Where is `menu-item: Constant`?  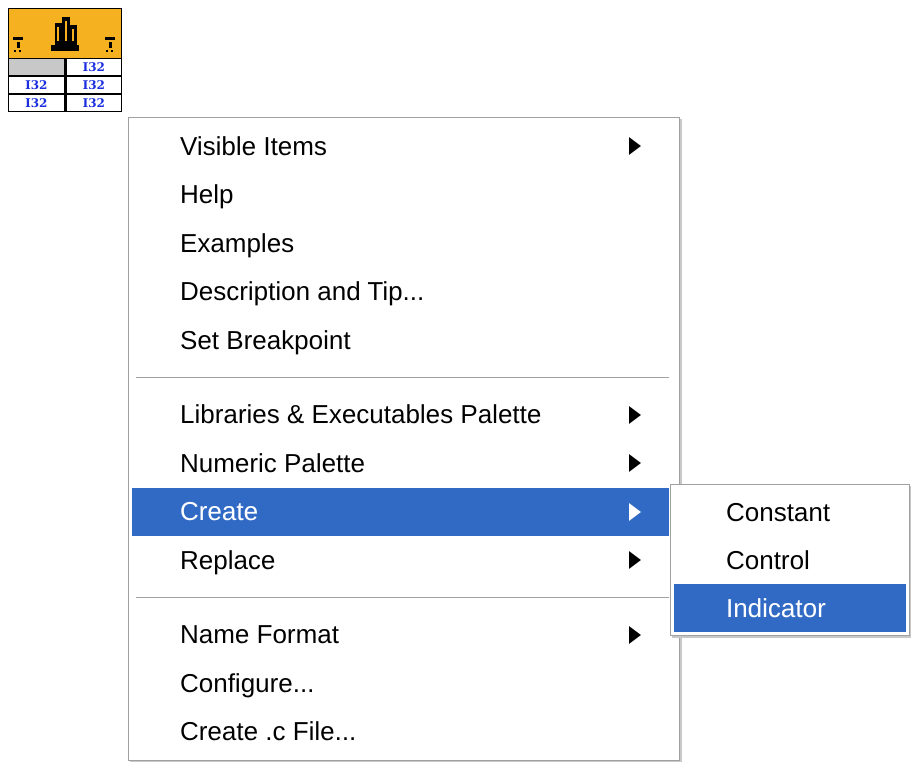
menu-item: Constant is located at coordinates (790, 512).